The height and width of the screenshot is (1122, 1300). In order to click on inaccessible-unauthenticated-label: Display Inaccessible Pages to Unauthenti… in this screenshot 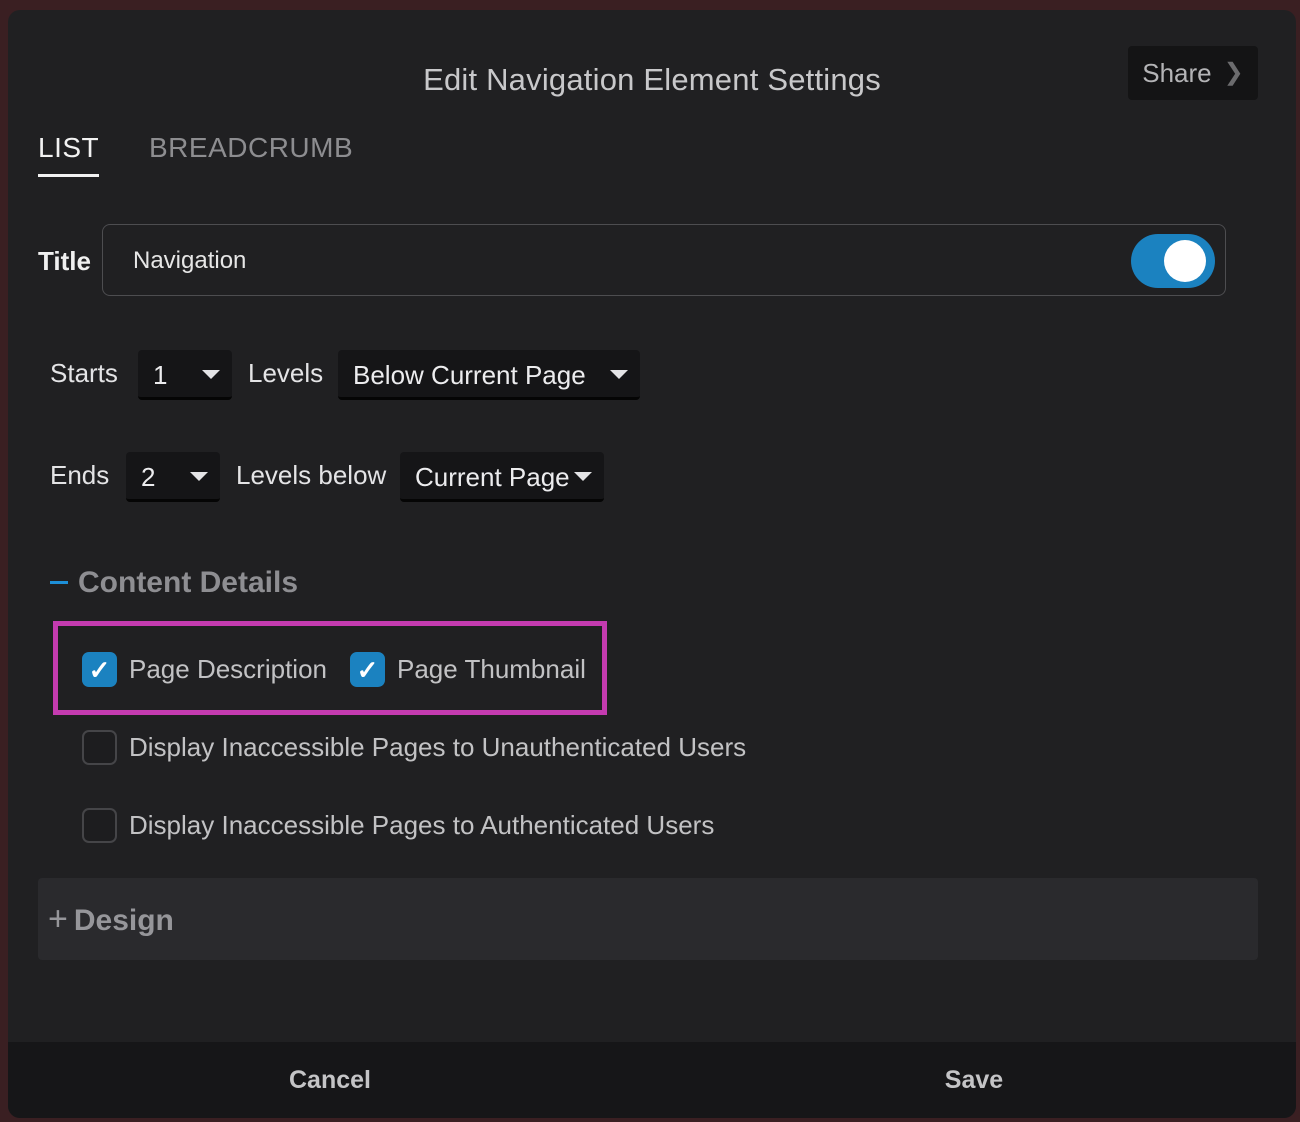, I will do `click(438, 747)`.